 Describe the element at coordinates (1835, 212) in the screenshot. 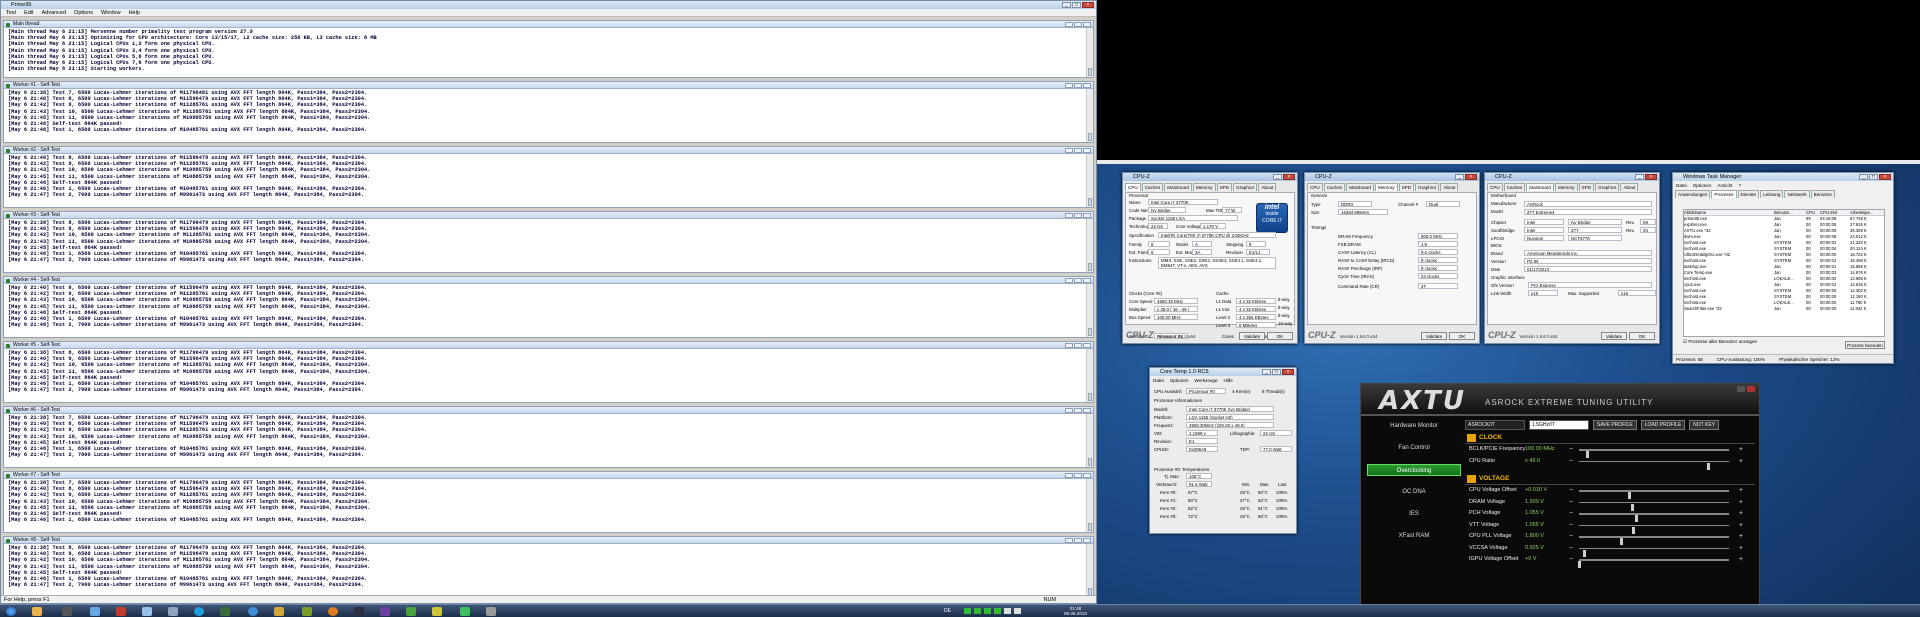

I see `column-header: CPU-Zeit` at that location.